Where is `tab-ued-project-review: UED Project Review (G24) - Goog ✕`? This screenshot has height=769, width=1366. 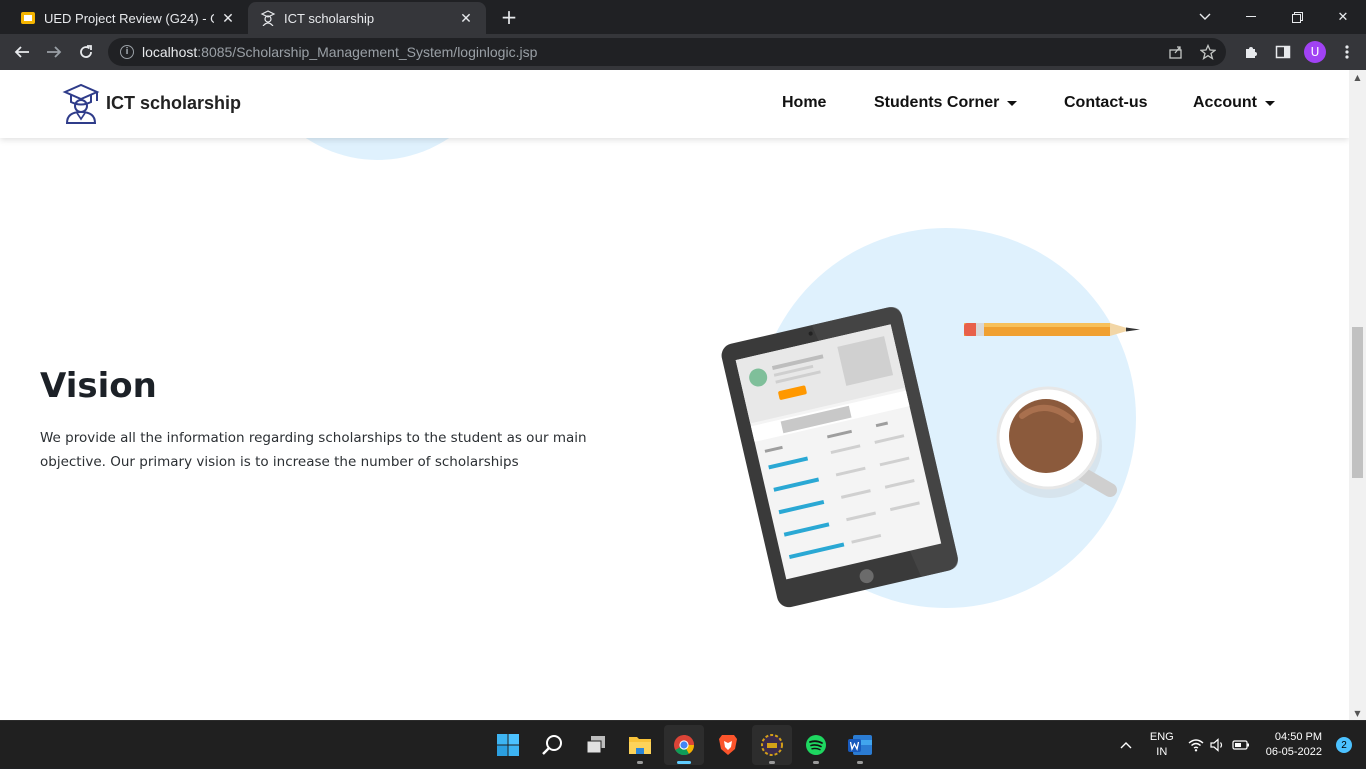 tab-ued-project-review: UED Project Review (G24) - Goog ✕ is located at coordinates (128, 18).